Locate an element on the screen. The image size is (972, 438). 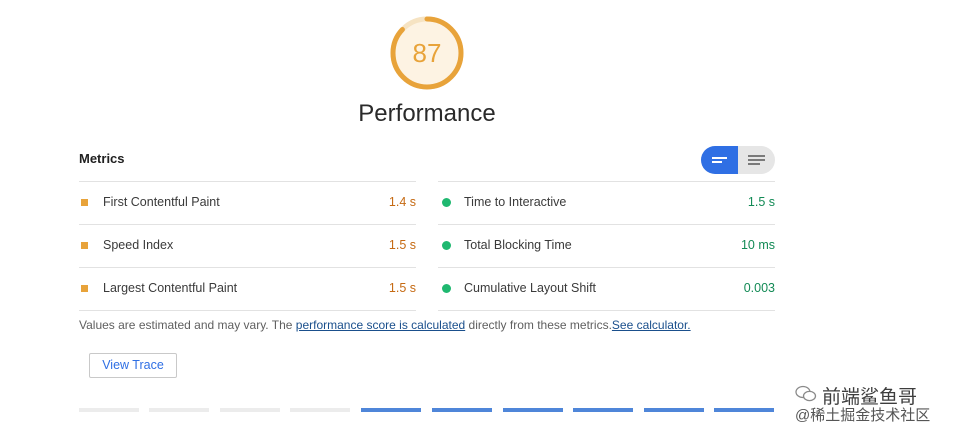
lines-expanded-icon is located at coordinates (756, 160).